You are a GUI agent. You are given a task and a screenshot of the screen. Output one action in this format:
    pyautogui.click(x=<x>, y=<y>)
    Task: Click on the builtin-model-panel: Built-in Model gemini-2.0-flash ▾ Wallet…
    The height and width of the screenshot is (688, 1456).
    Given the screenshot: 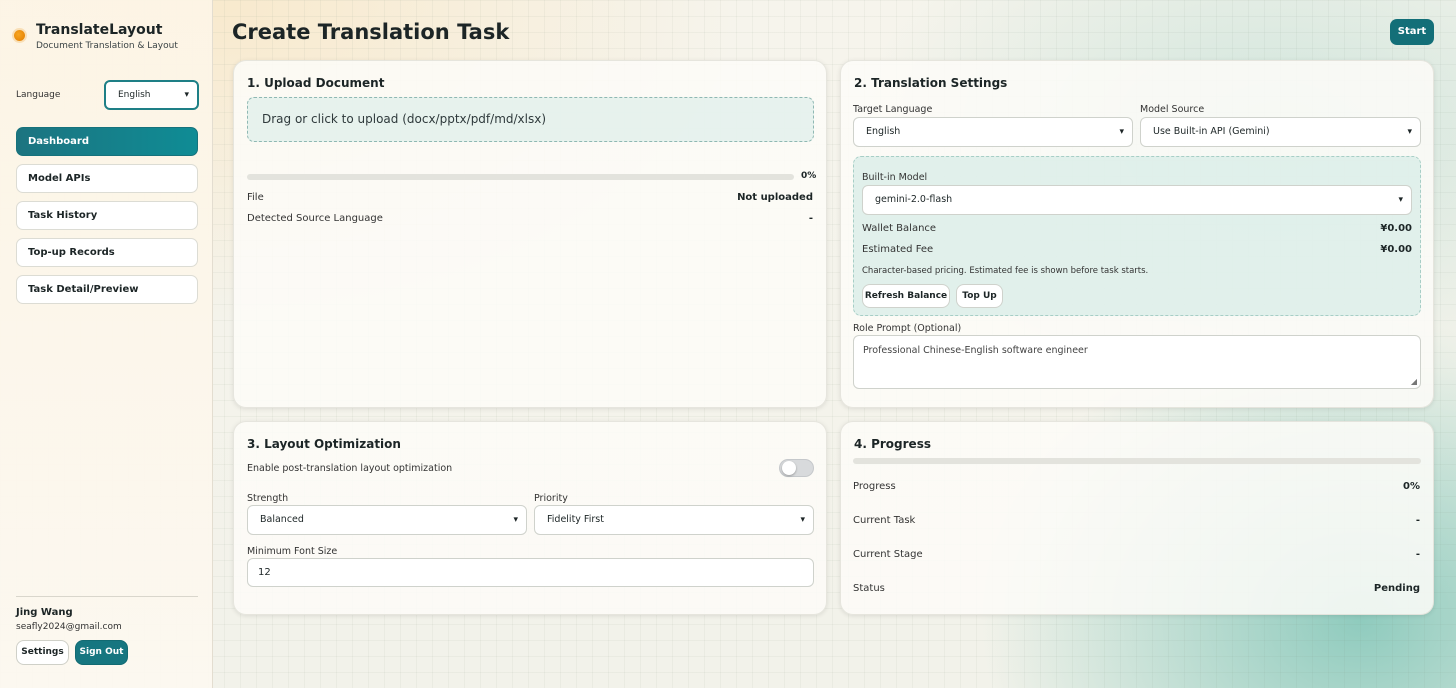 What is the action you would take?
    pyautogui.click(x=1137, y=236)
    